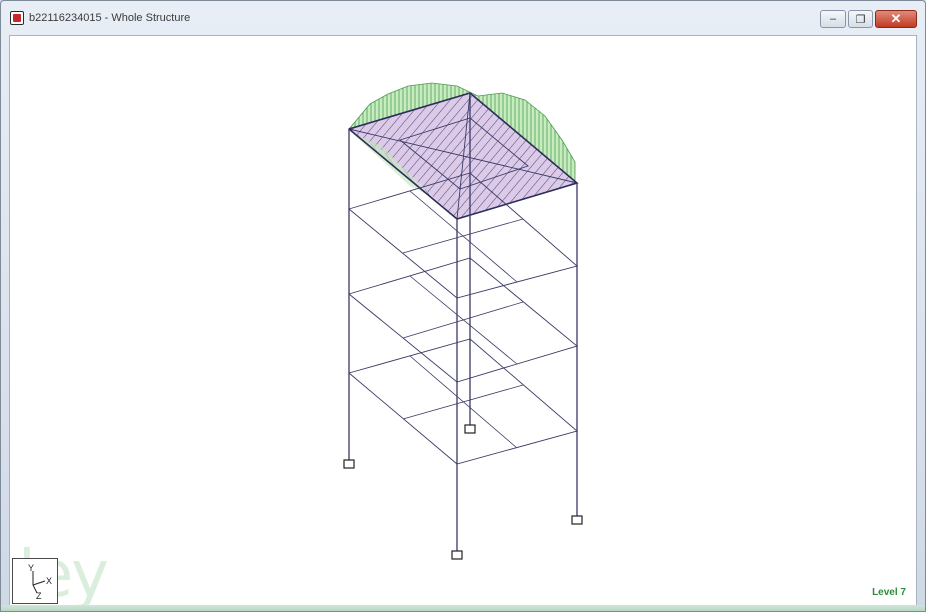  I want to click on title-bar: b22116234015 - Whole Structure – ❐ ✕, so click(463, 18).